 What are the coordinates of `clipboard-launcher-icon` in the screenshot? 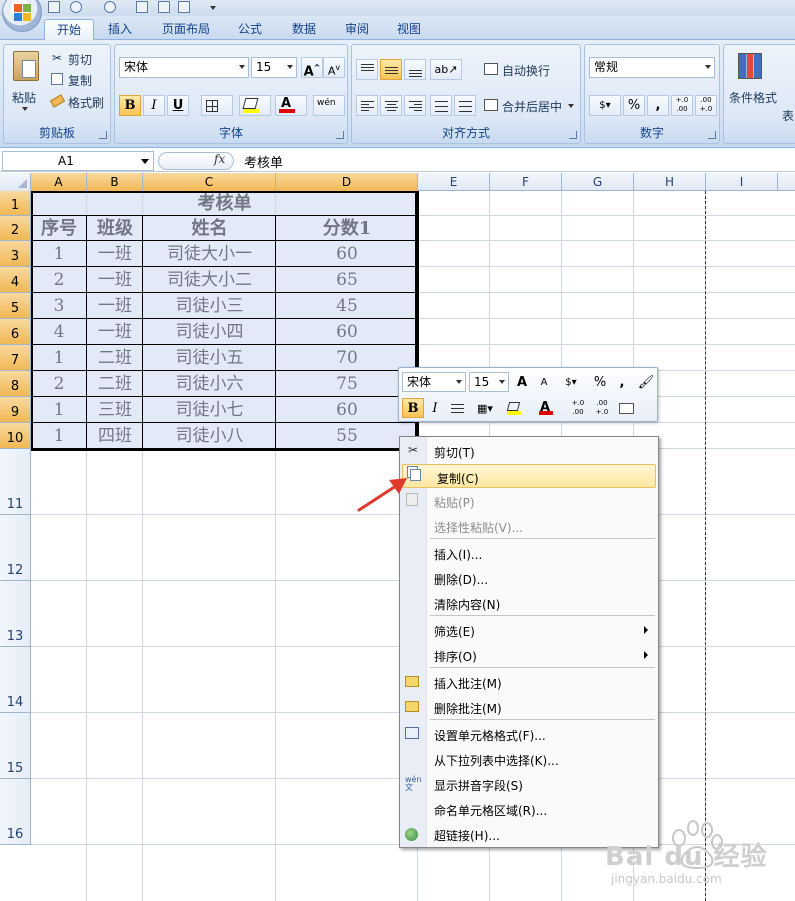 It's located at (103, 135).